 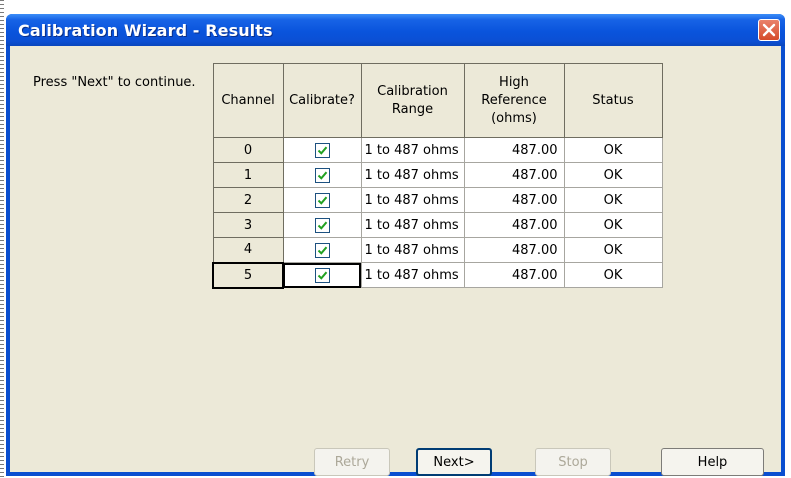 I want to click on col-header-high-line3: (ohms), so click(x=514, y=118).